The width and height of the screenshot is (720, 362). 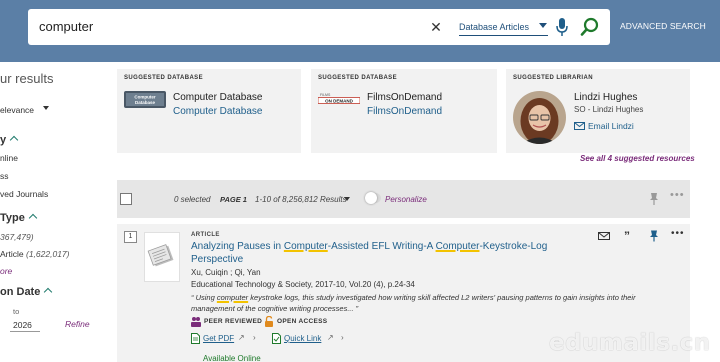 What do you see at coordinates (226, 272) in the screenshot?
I see `result-authors: Xu, Cuiqin ; Qi, Yan` at bounding box center [226, 272].